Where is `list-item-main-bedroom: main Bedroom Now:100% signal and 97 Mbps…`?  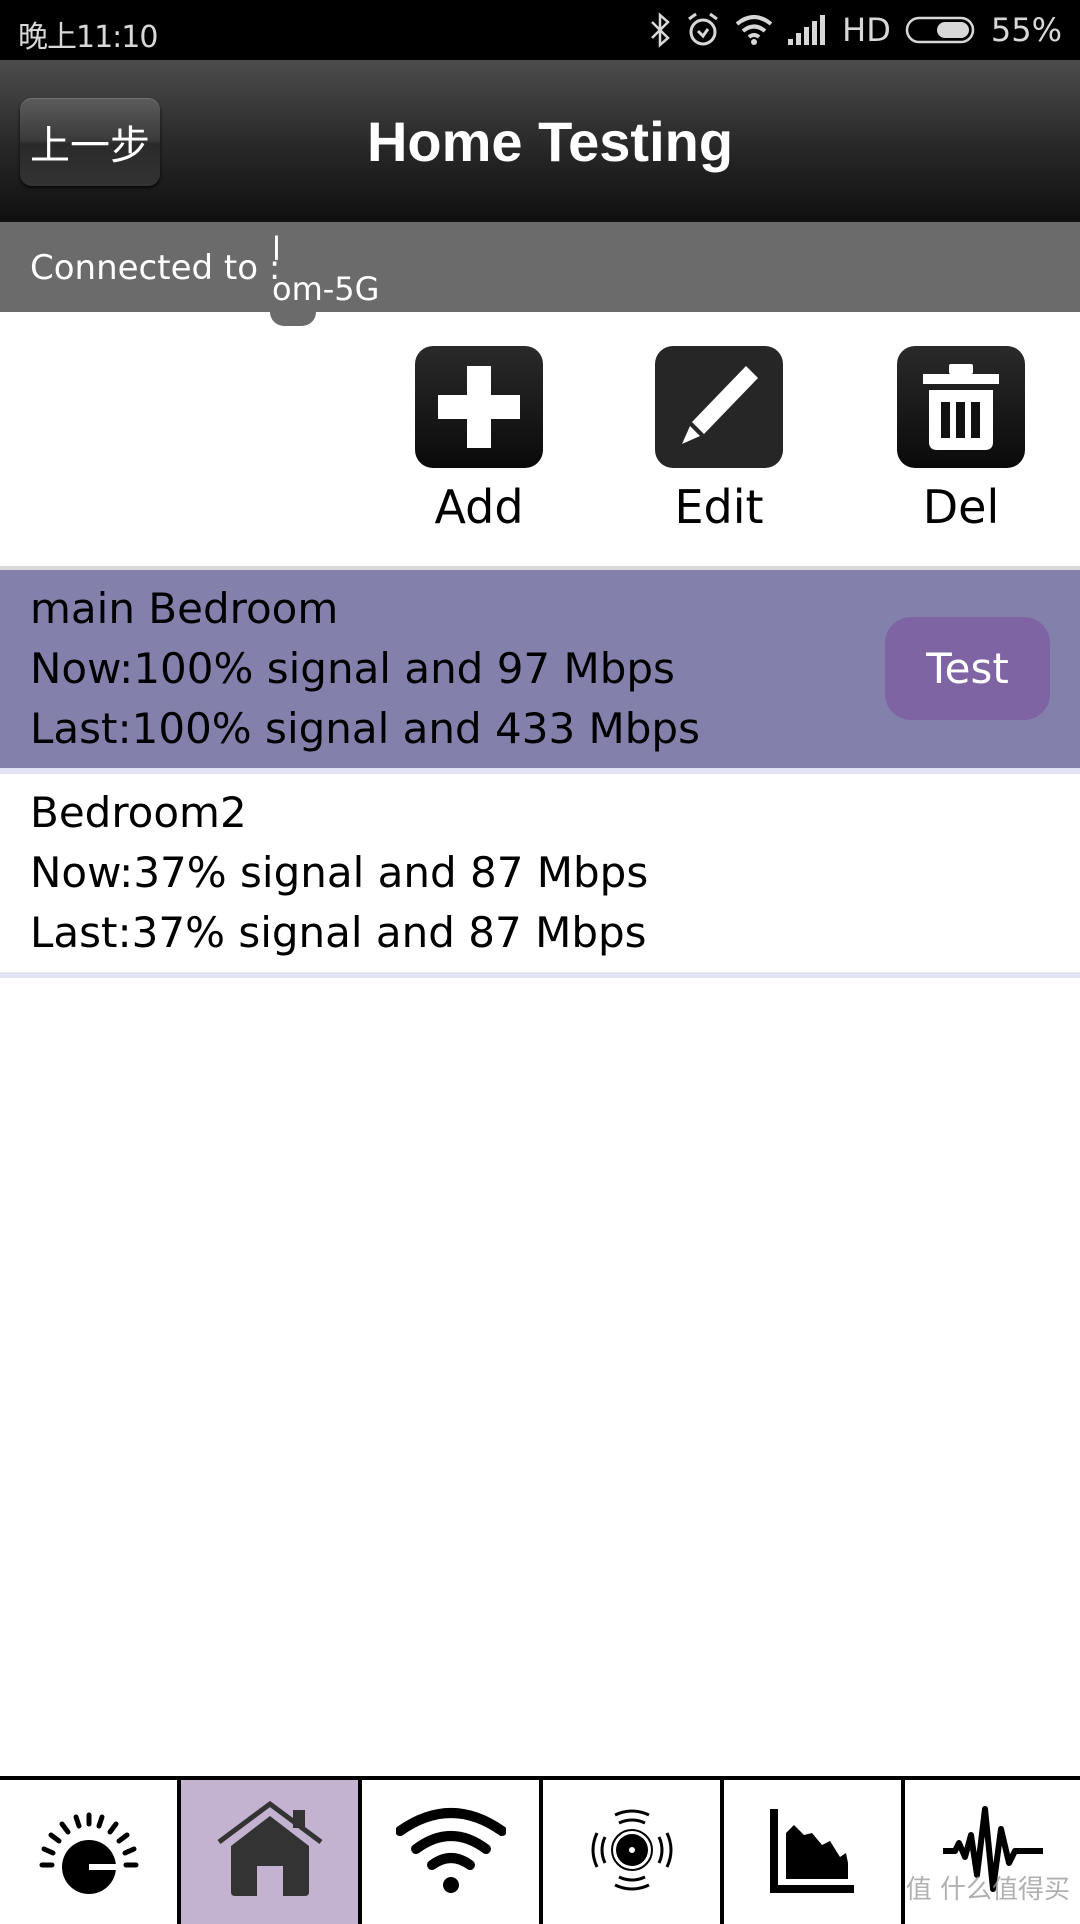 list-item-main-bedroom: main Bedroom Now:100% signal and 97 Mbps… is located at coordinates (540, 669).